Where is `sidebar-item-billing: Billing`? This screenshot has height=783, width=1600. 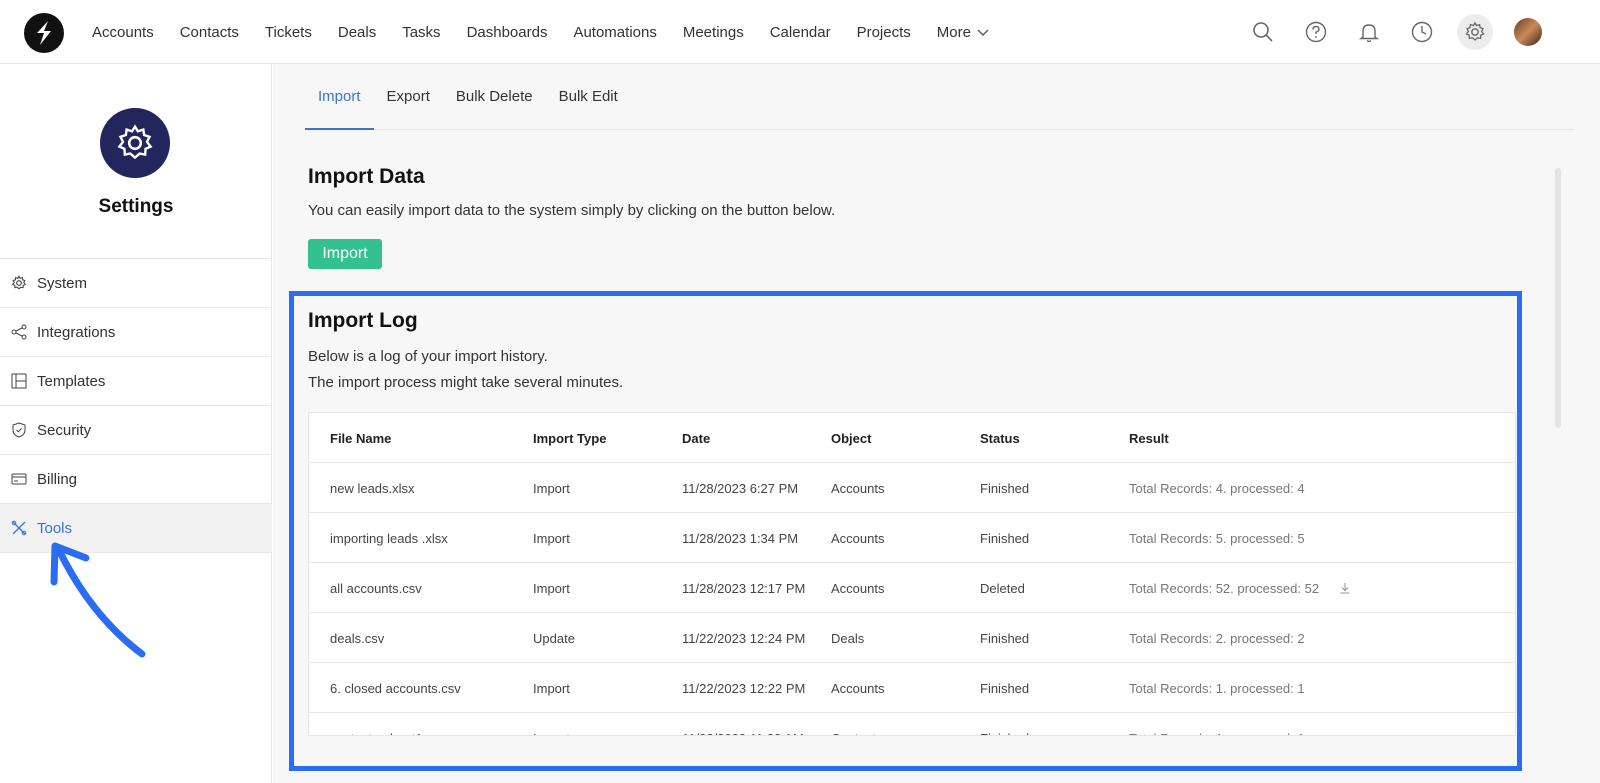
sidebar-item-billing: Billing is located at coordinates (136, 479).